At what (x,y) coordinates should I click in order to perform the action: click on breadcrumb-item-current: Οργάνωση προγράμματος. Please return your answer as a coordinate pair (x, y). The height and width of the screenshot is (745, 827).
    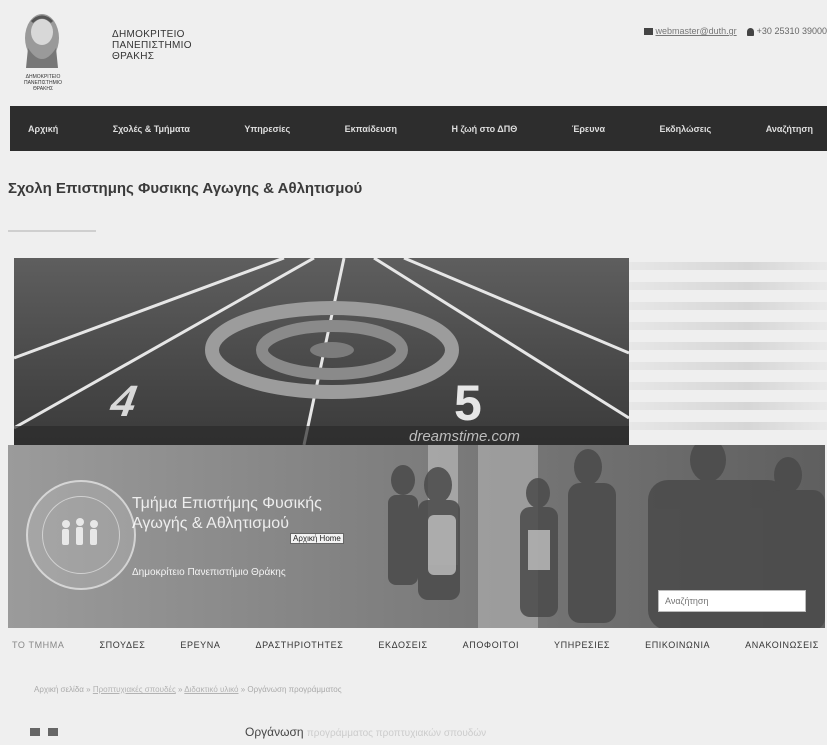
    Looking at the image, I should click on (294, 689).